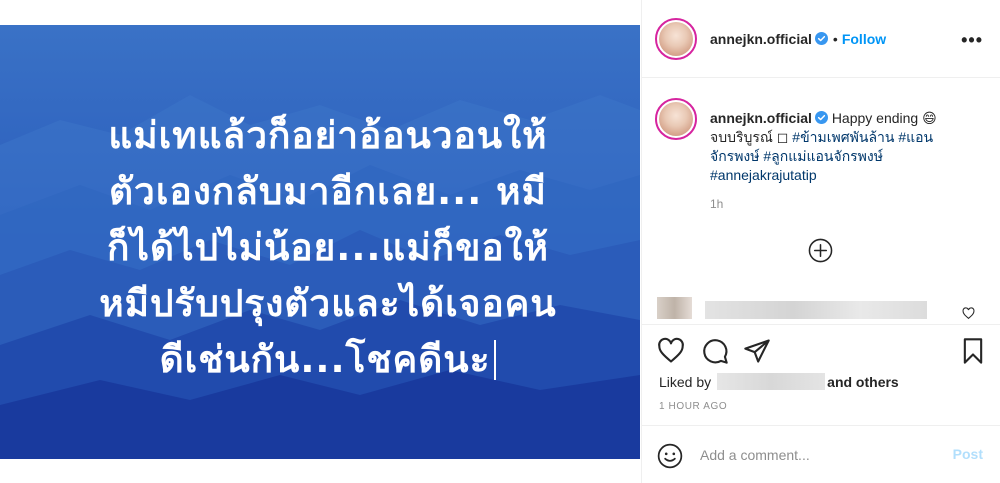 The height and width of the screenshot is (483, 1000). I want to click on redacted-avatar, so click(674, 308).